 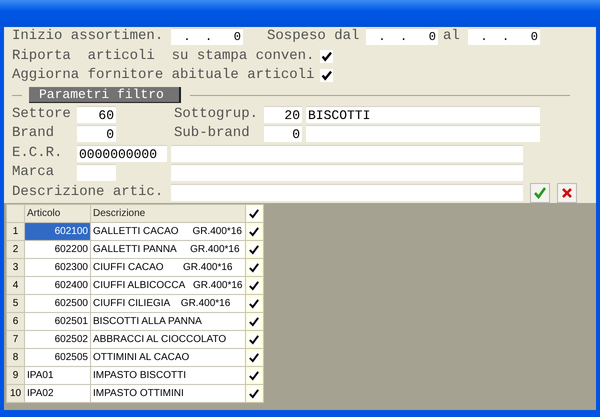 I want to click on field-label: al, so click(x=452, y=37).